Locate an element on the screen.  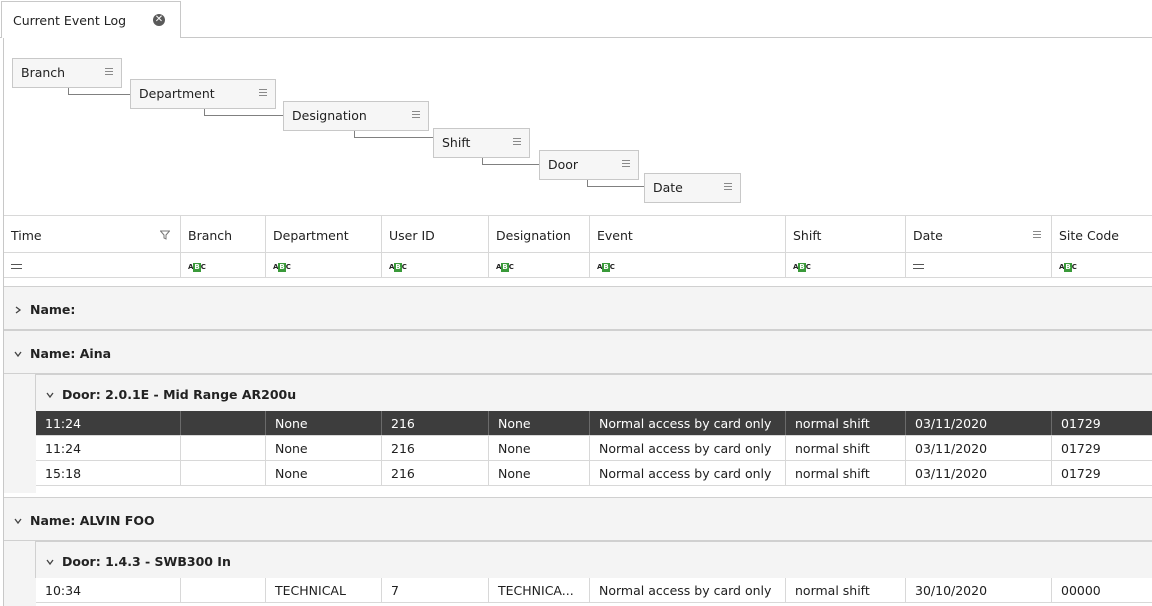
column-header-label: Time is located at coordinates (26, 235).